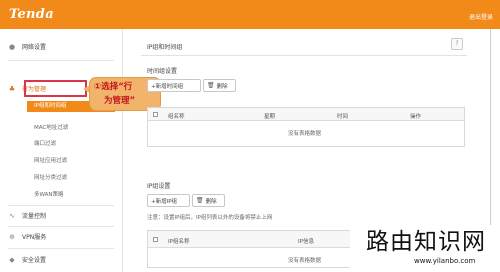  I want to click on sidebar-item-label: 流量控制, so click(34, 216).